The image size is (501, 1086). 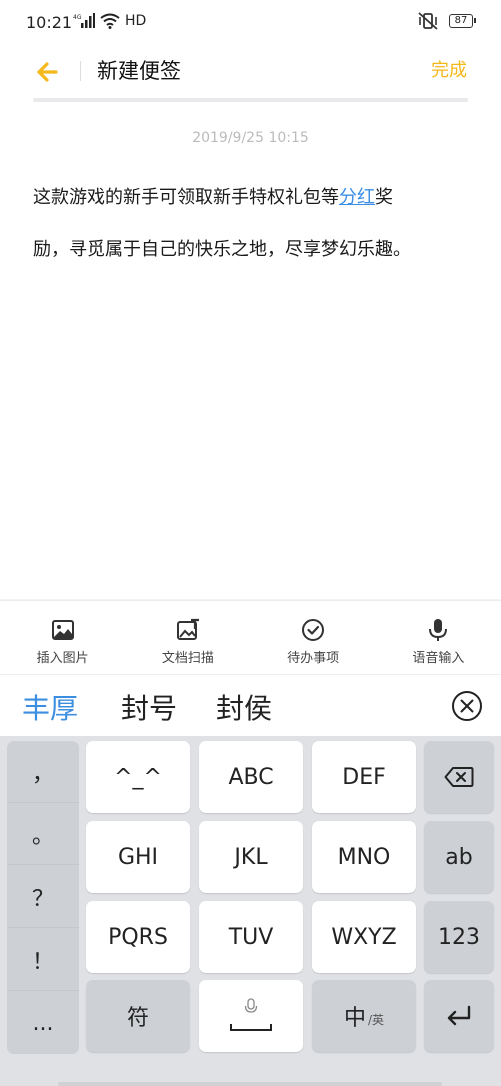 What do you see at coordinates (110, 21) in the screenshot?
I see `wifi-icon` at bounding box center [110, 21].